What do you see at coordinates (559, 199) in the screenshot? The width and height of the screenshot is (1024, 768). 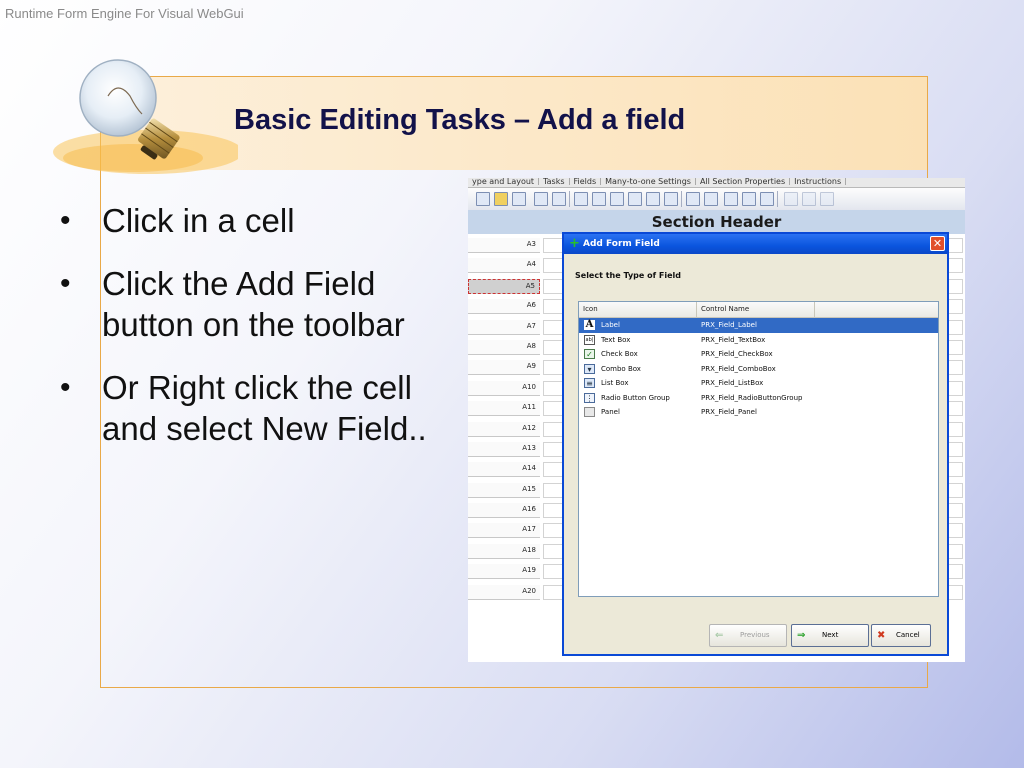 I see `page-icon` at bounding box center [559, 199].